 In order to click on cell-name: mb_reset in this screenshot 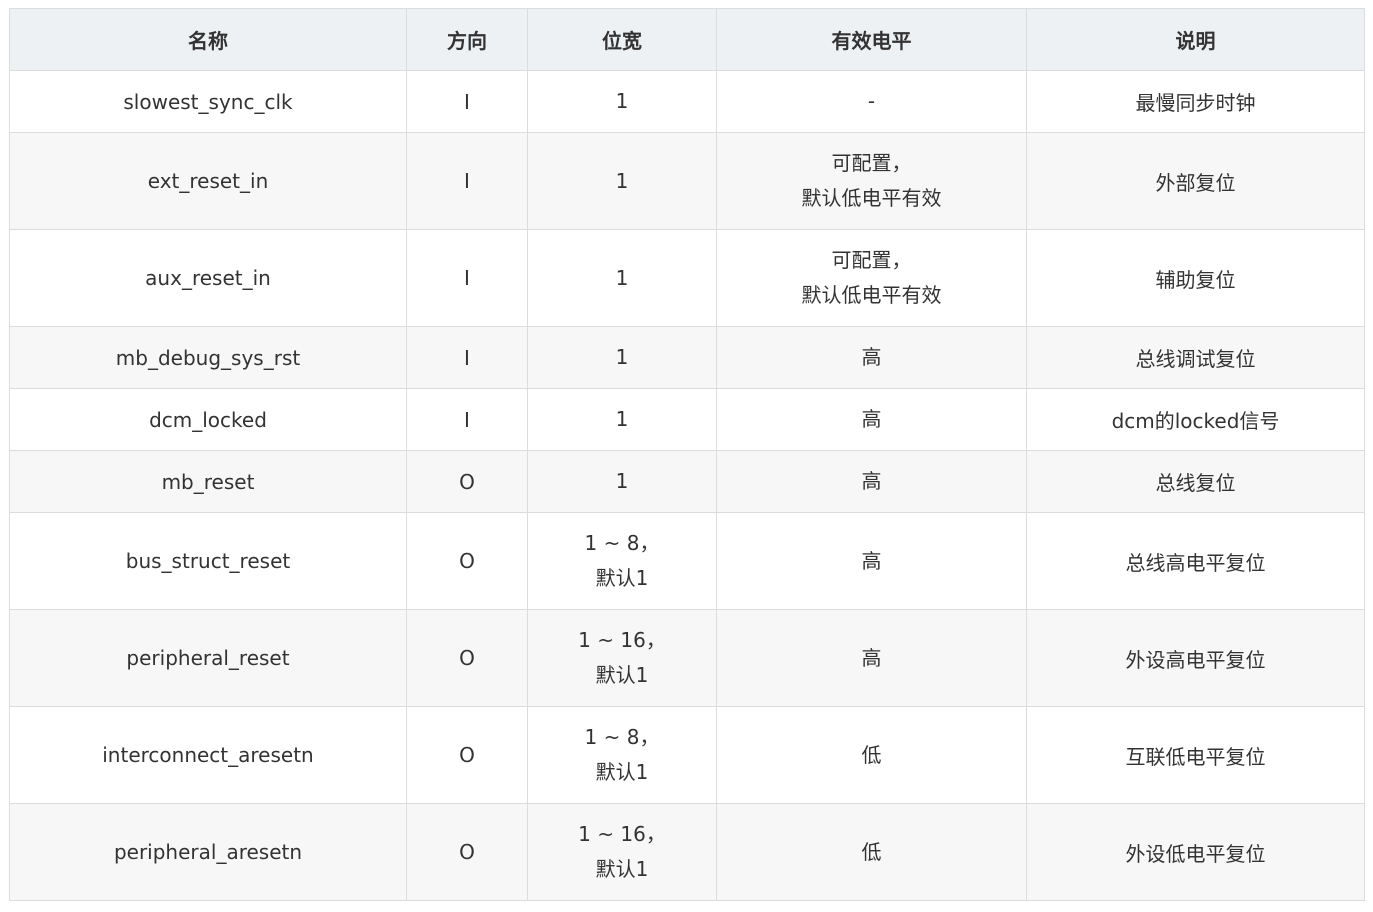, I will do `click(208, 481)`.